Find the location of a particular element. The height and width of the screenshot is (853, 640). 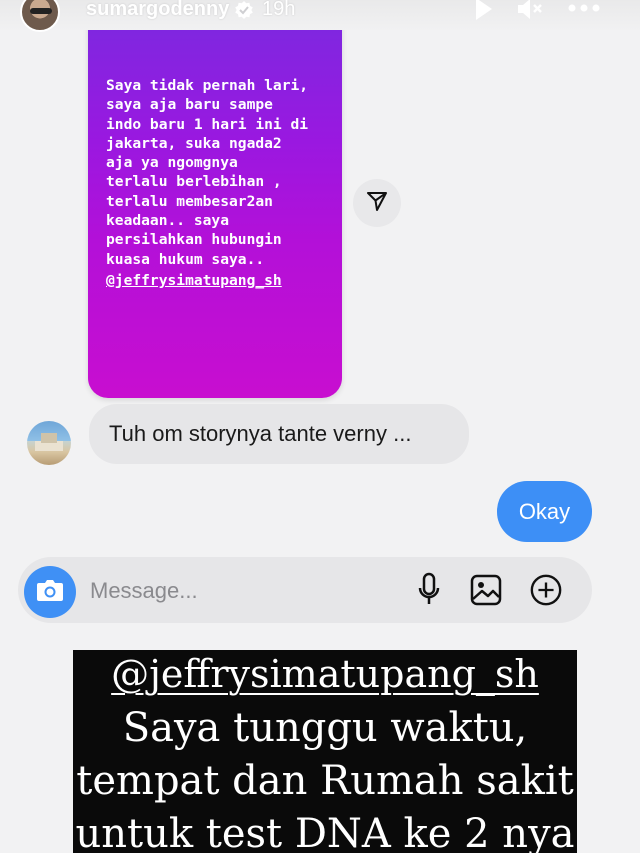

avatar is located at coordinates (49, 443).